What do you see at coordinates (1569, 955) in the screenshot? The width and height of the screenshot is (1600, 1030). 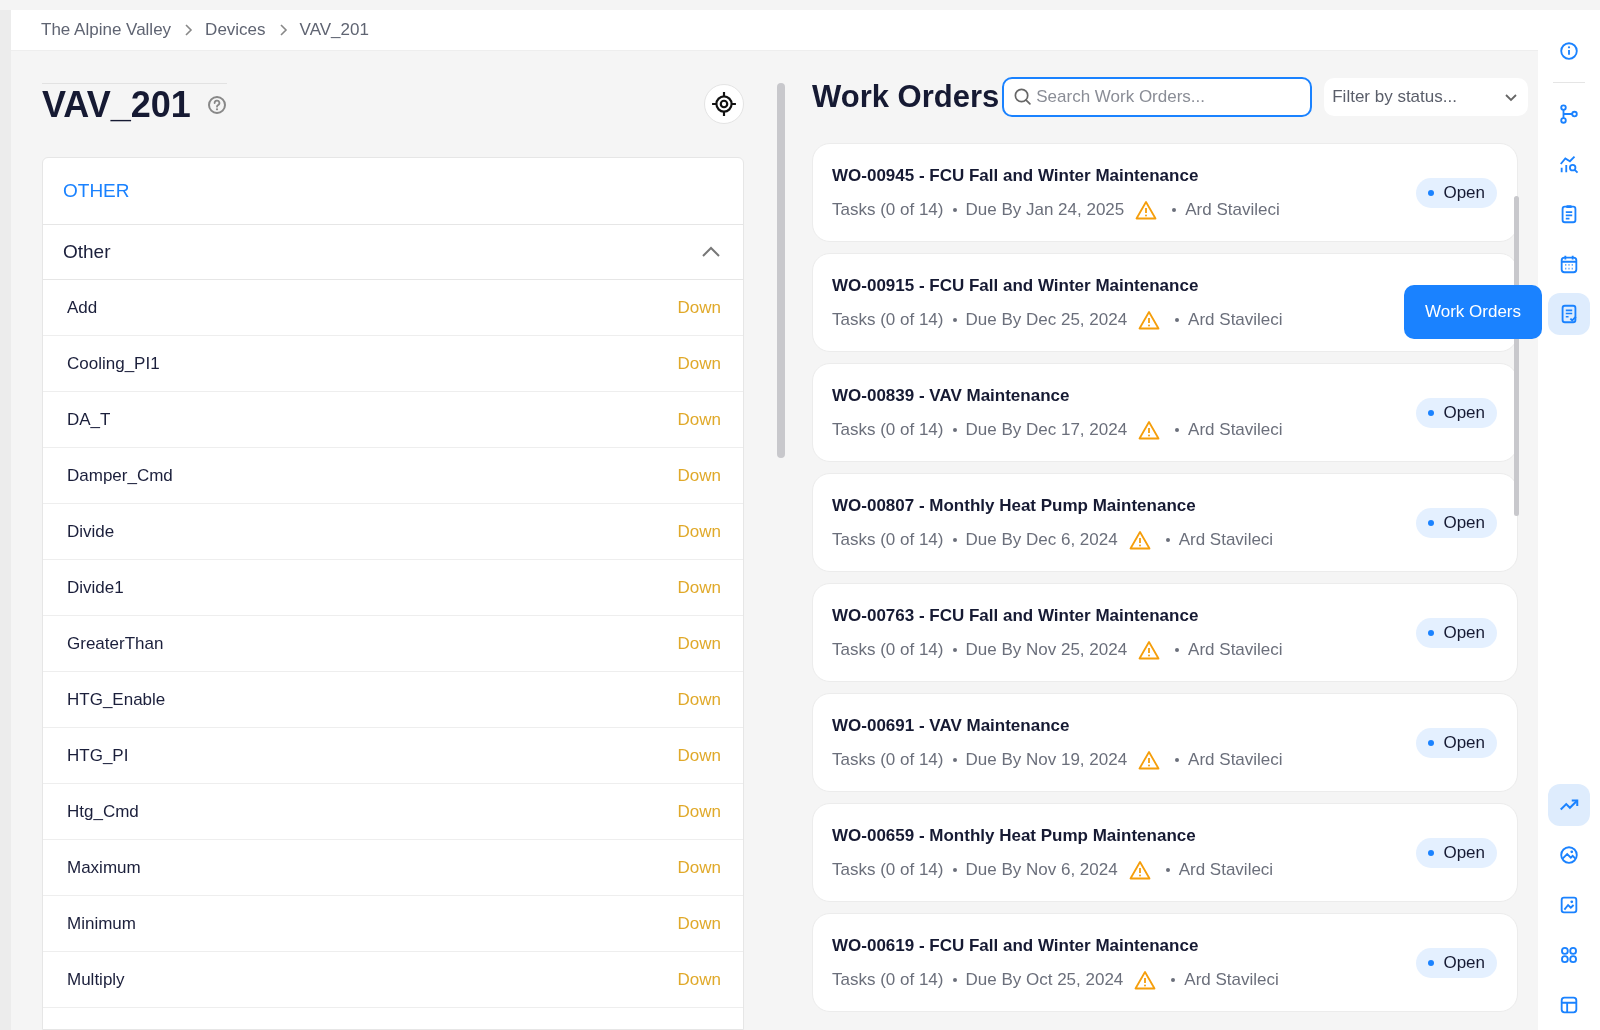 I see `grid-icon` at bounding box center [1569, 955].